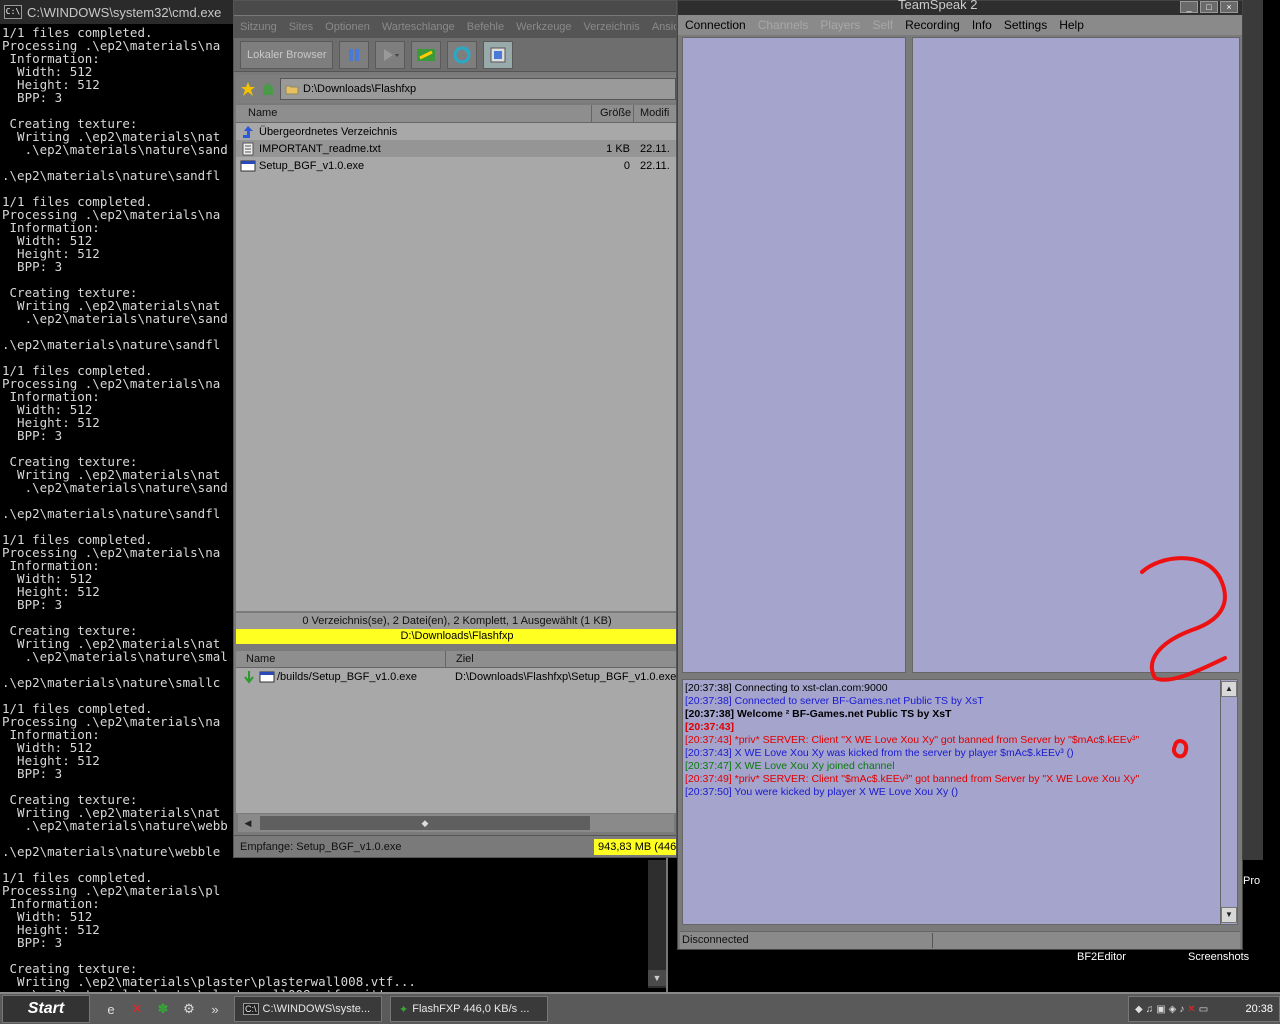 The image size is (1280, 1024). I want to click on flashfxp-menu-optionen: Optionen, so click(347, 27).